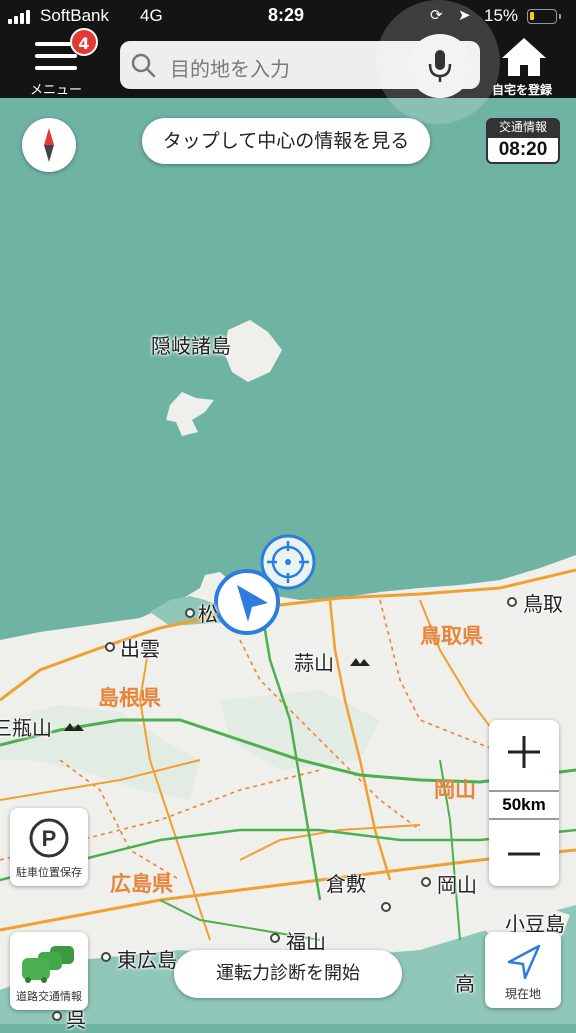  What do you see at coordinates (106, 957) in the screenshot?
I see `city-dot-higashihiroshima` at bounding box center [106, 957].